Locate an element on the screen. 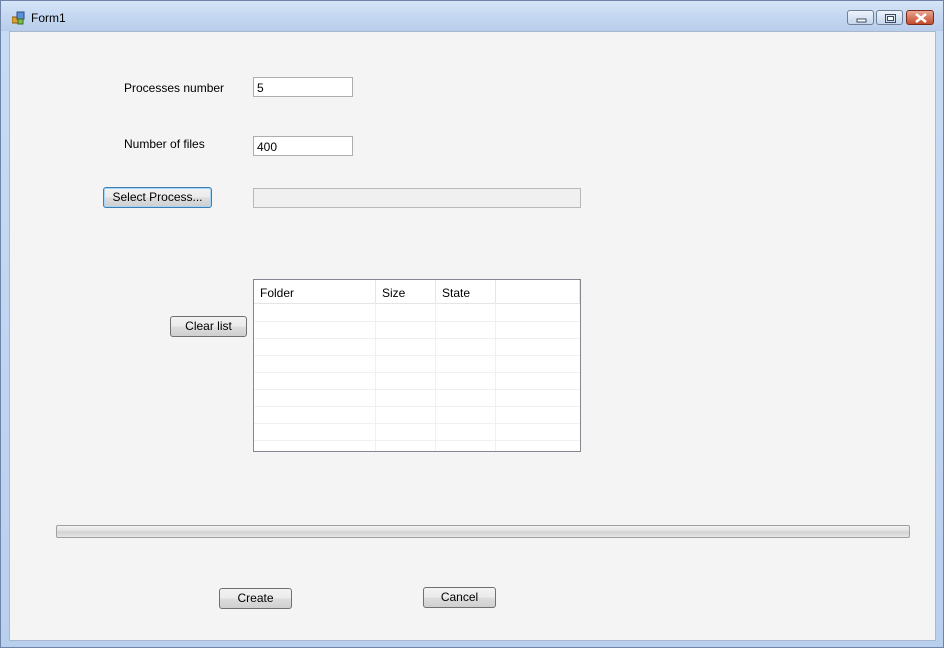 Image resolution: width=944 pixels, height=648 pixels. processes-number-input: 5 is located at coordinates (303, 87).